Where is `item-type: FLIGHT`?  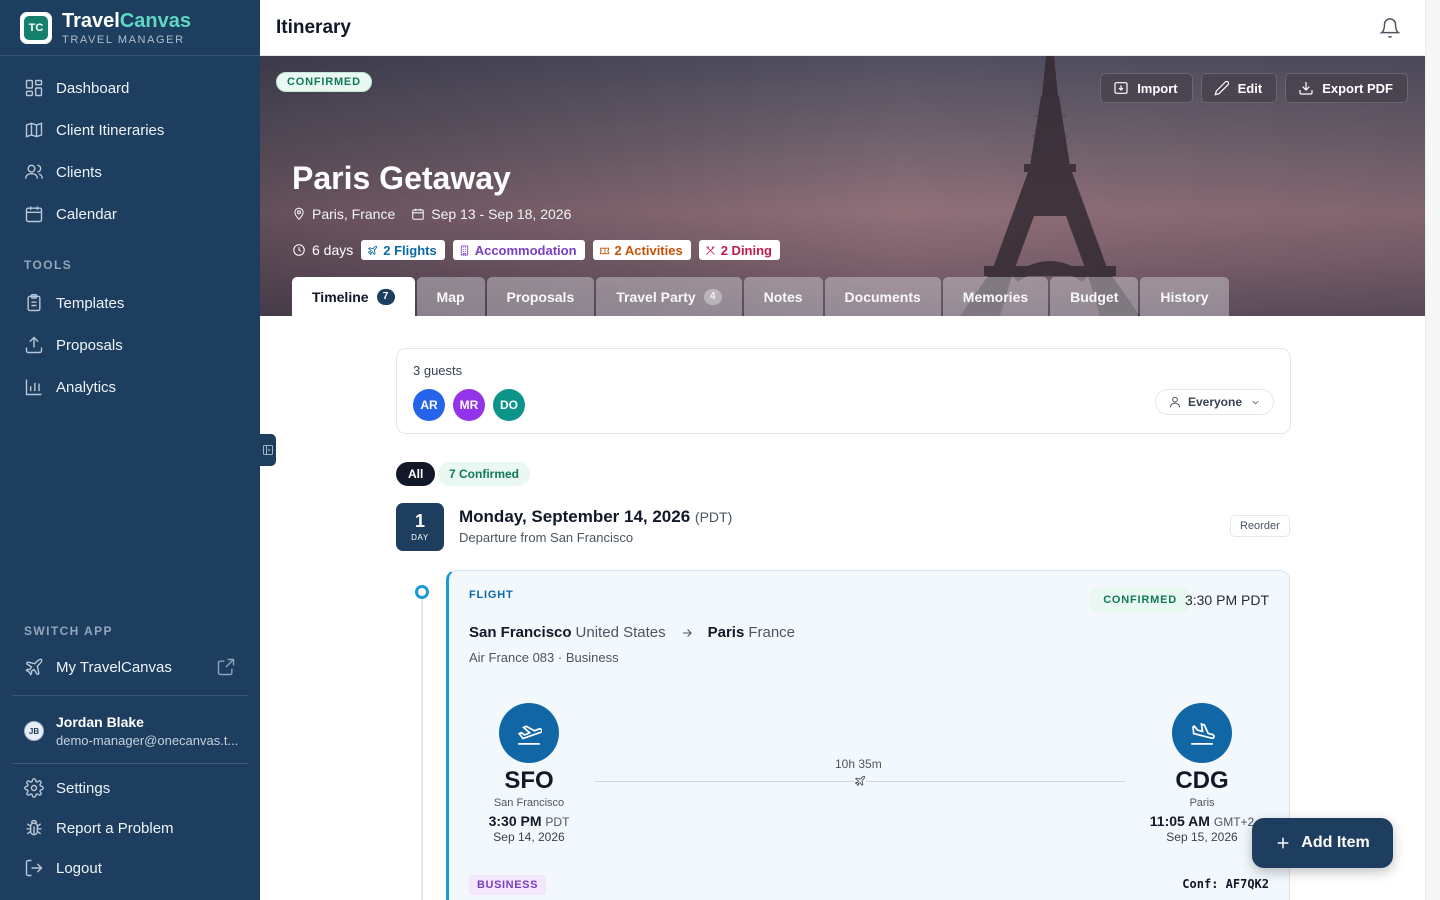
item-type: FLIGHT is located at coordinates (491, 595).